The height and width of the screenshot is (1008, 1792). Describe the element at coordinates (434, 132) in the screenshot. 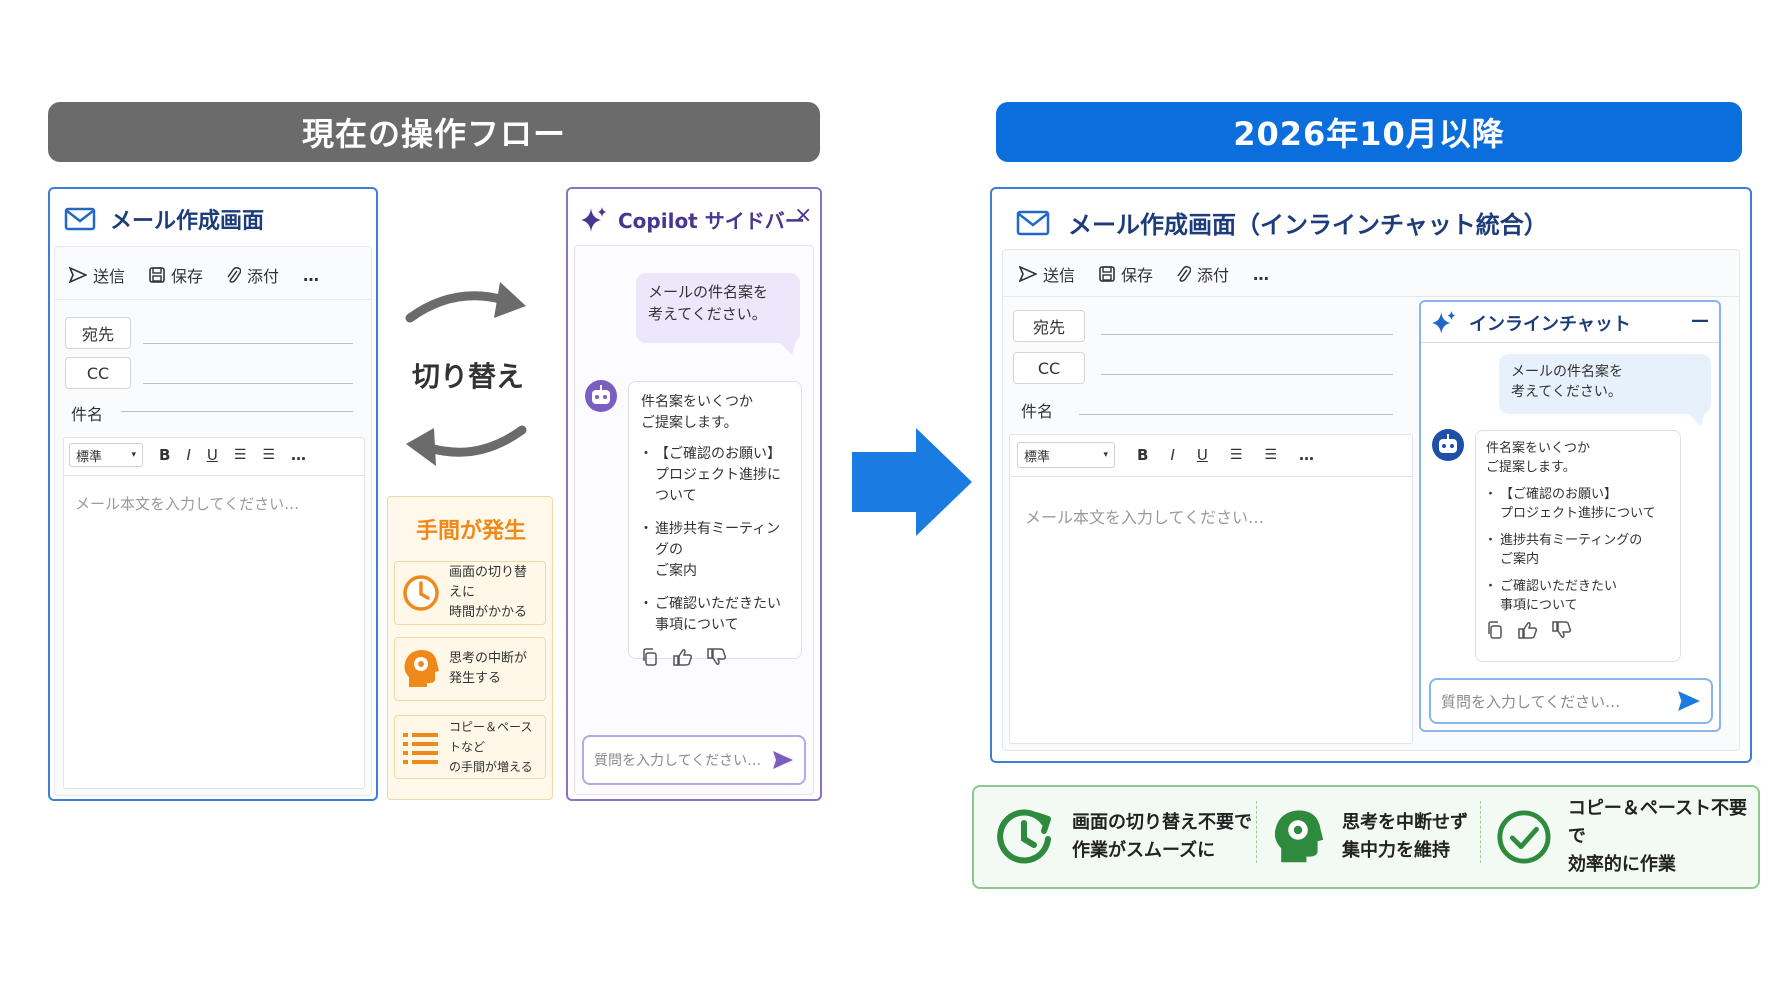

I see `current-flow-banner: 現在の操作フロー` at that location.